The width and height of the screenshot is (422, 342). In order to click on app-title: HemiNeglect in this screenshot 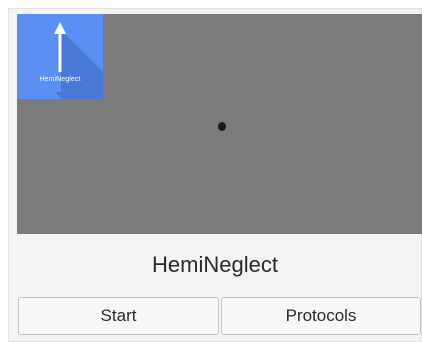, I will do `click(215, 264)`.